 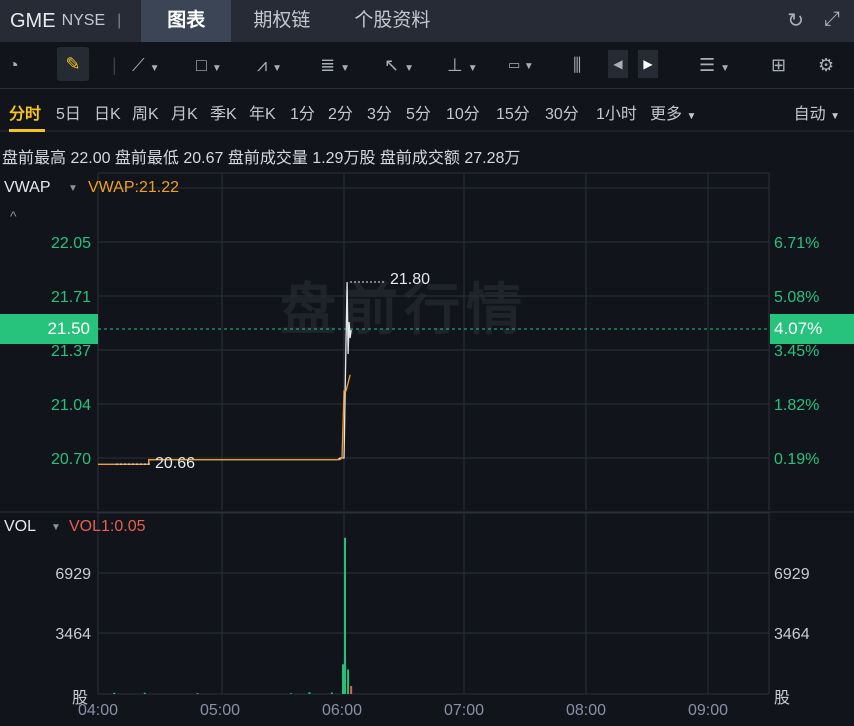 What do you see at coordinates (80, 698) in the screenshot?
I see `vol-unit-left: 股` at bounding box center [80, 698].